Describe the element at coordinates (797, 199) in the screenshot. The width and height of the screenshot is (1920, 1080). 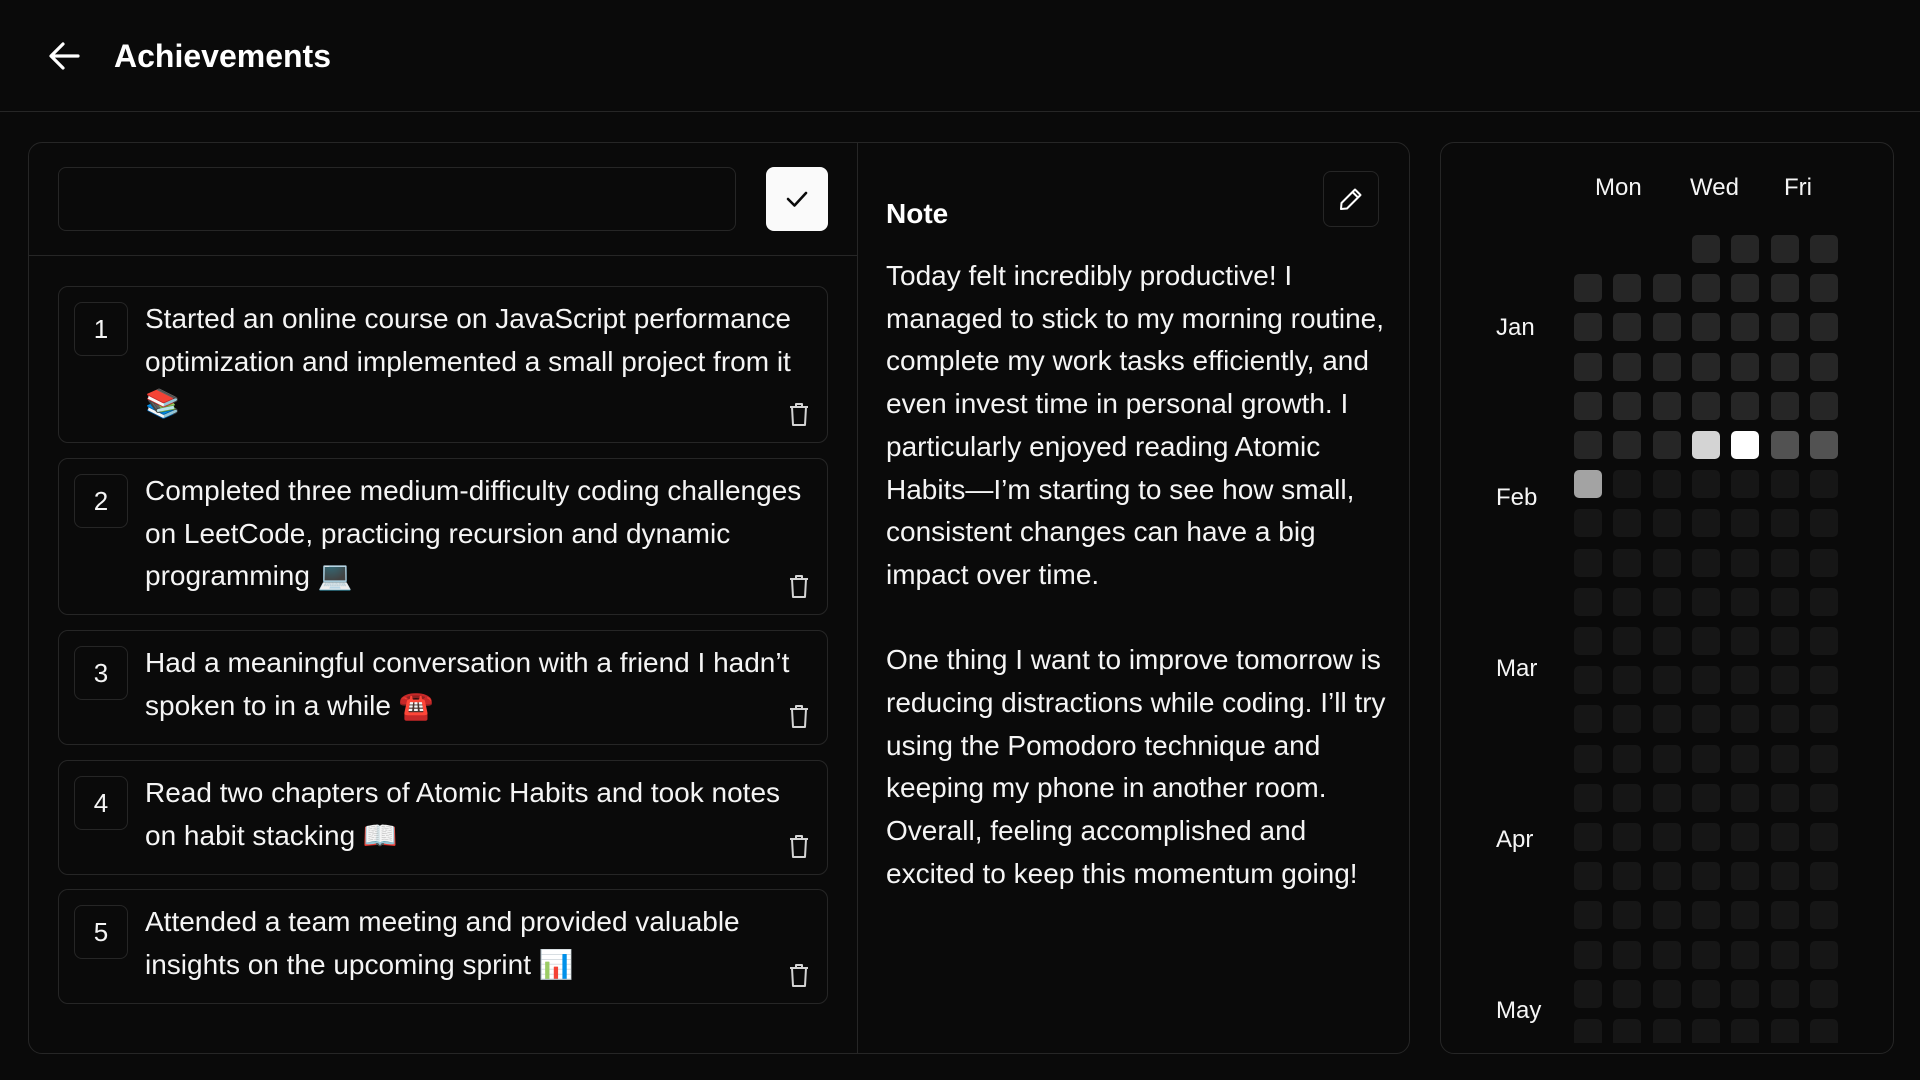
I see `confirm-button` at that location.